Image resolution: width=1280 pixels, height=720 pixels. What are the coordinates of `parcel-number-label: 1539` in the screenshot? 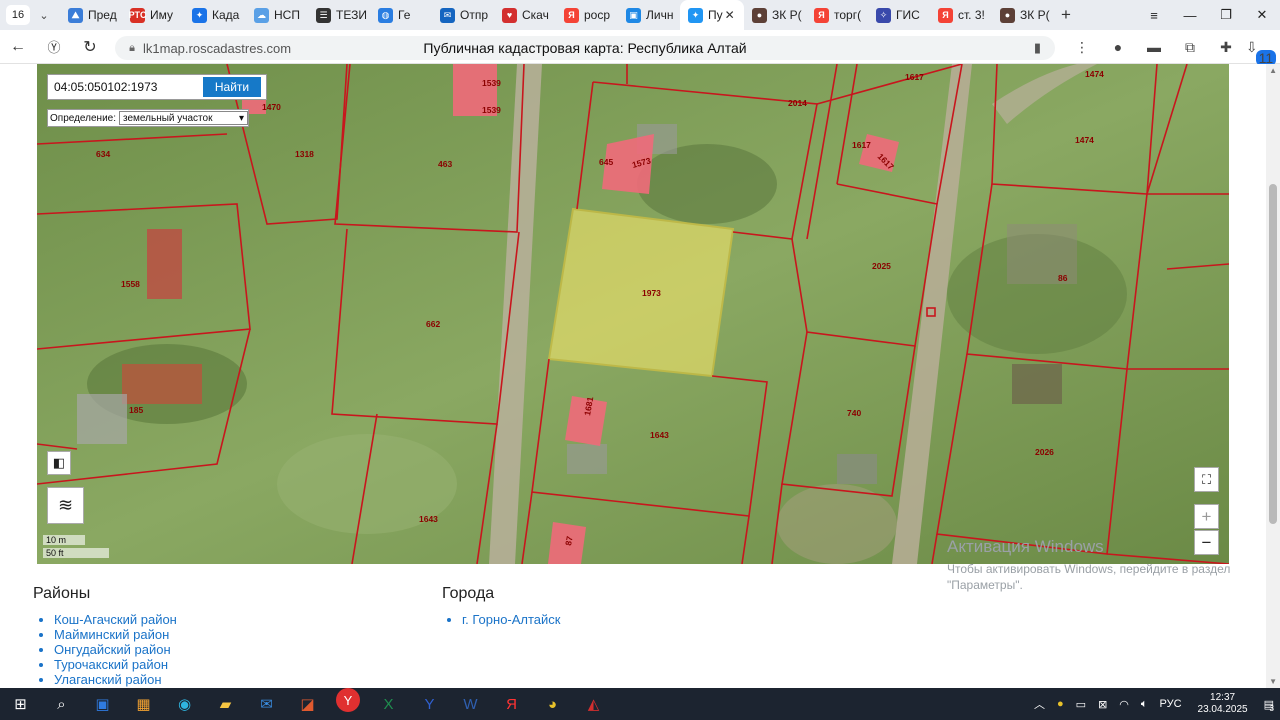 It's located at (491, 83).